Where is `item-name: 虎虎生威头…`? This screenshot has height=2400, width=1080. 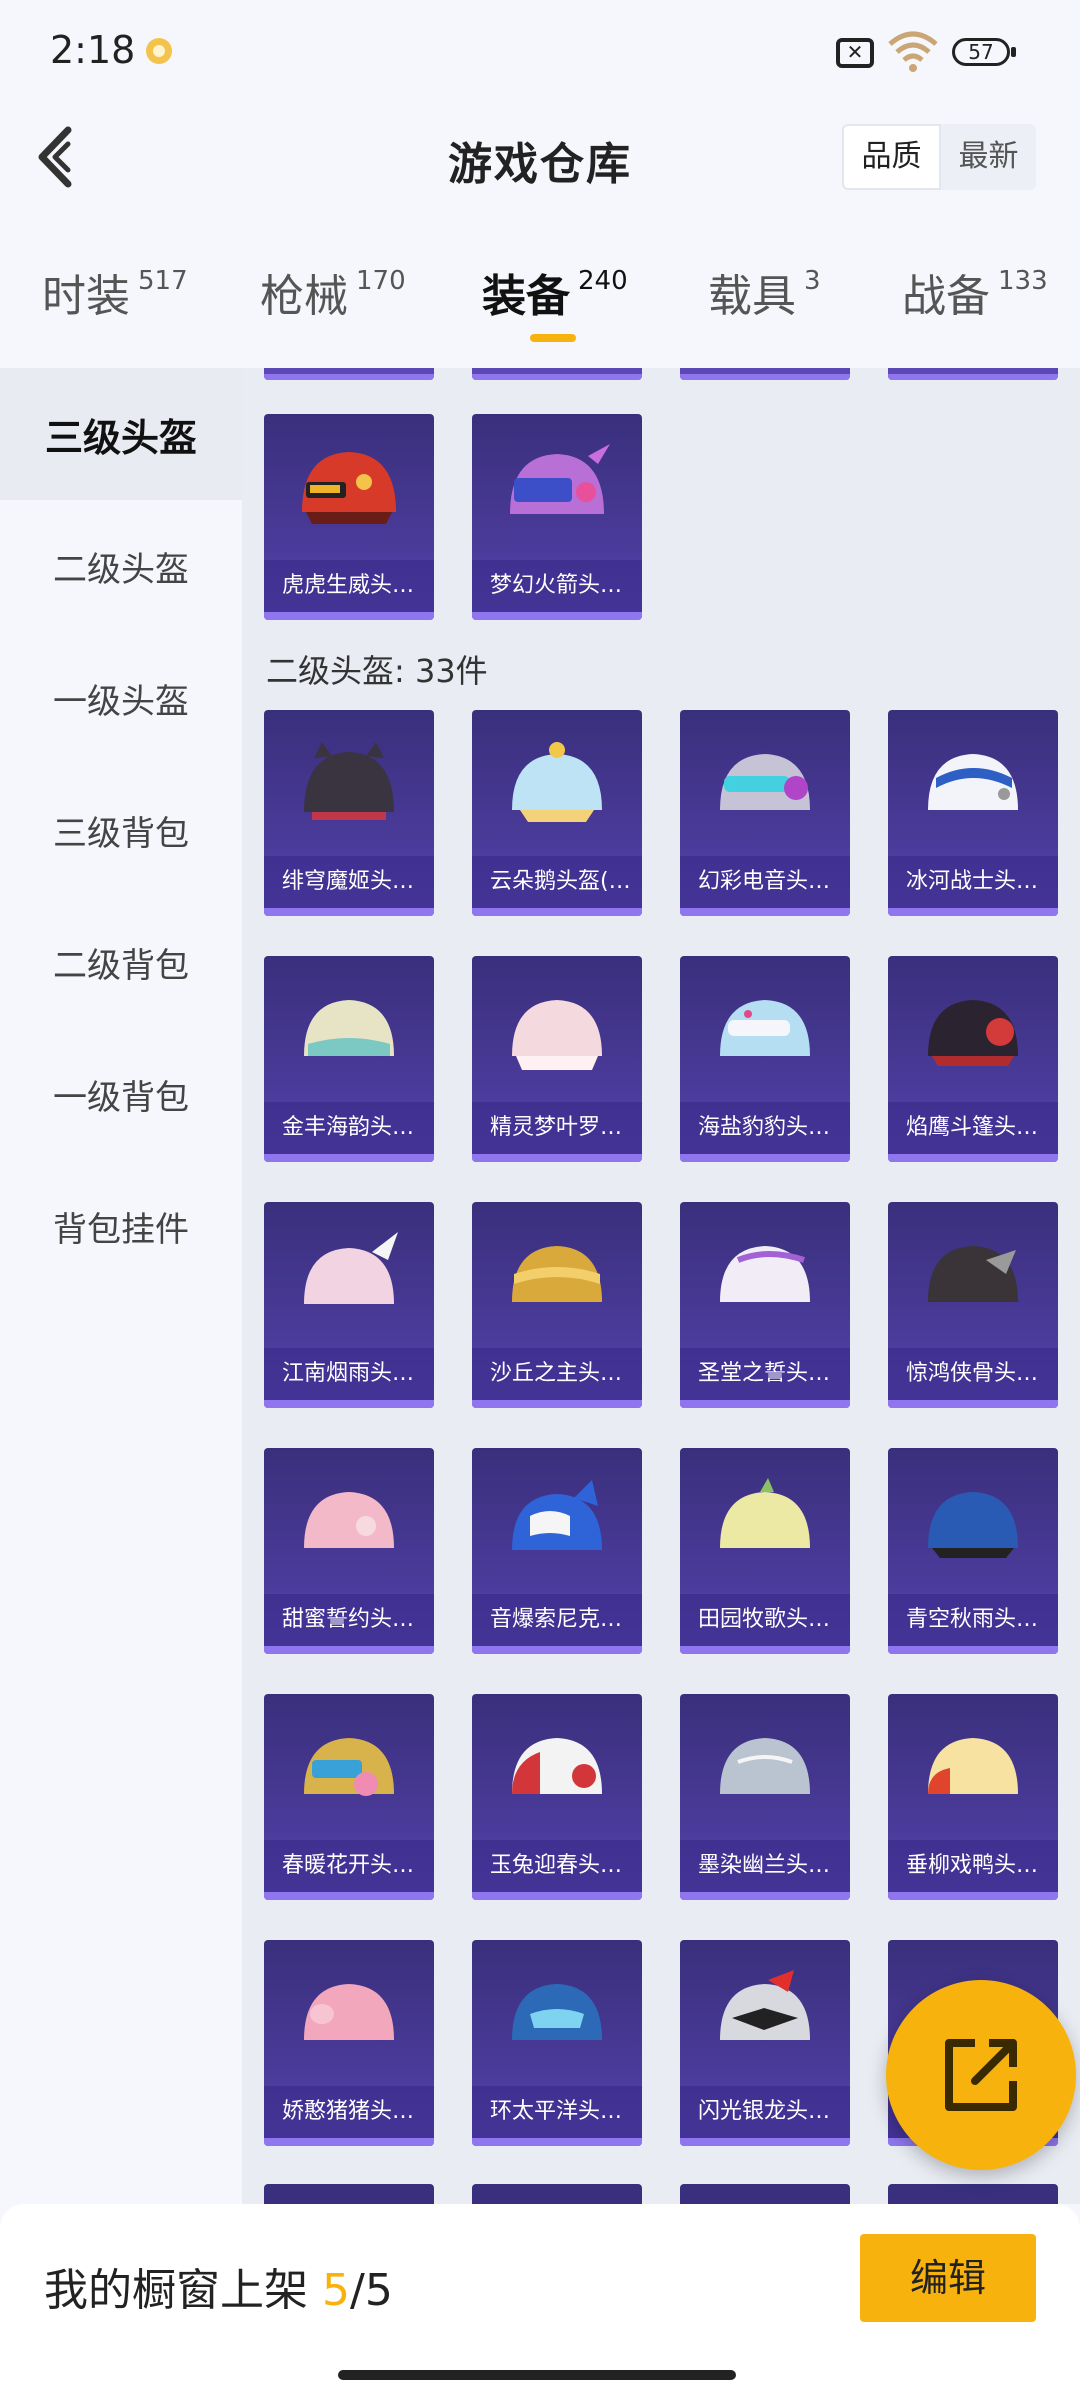 item-name: 虎虎生威头… is located at coordinates (349, 586).